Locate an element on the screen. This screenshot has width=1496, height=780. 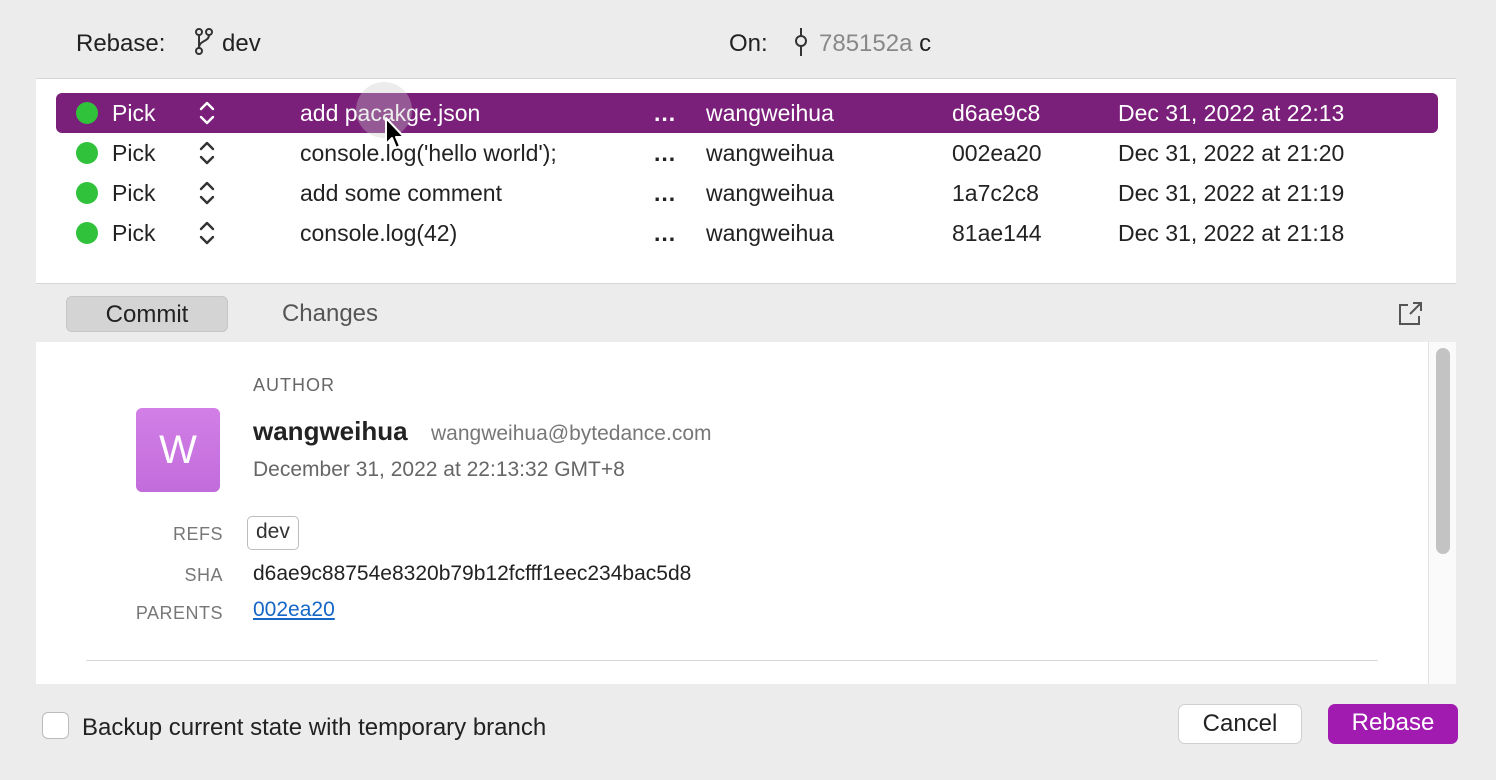
commit-sha: d6ae9c8 is located at coordinates (996, 113).